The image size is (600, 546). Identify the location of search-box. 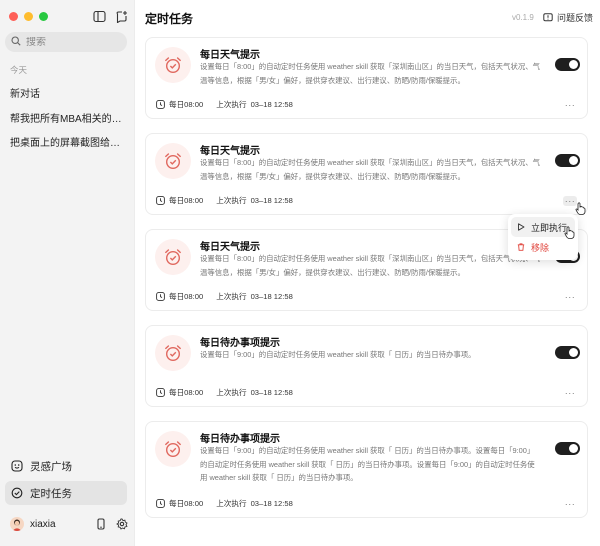
(66, 42).